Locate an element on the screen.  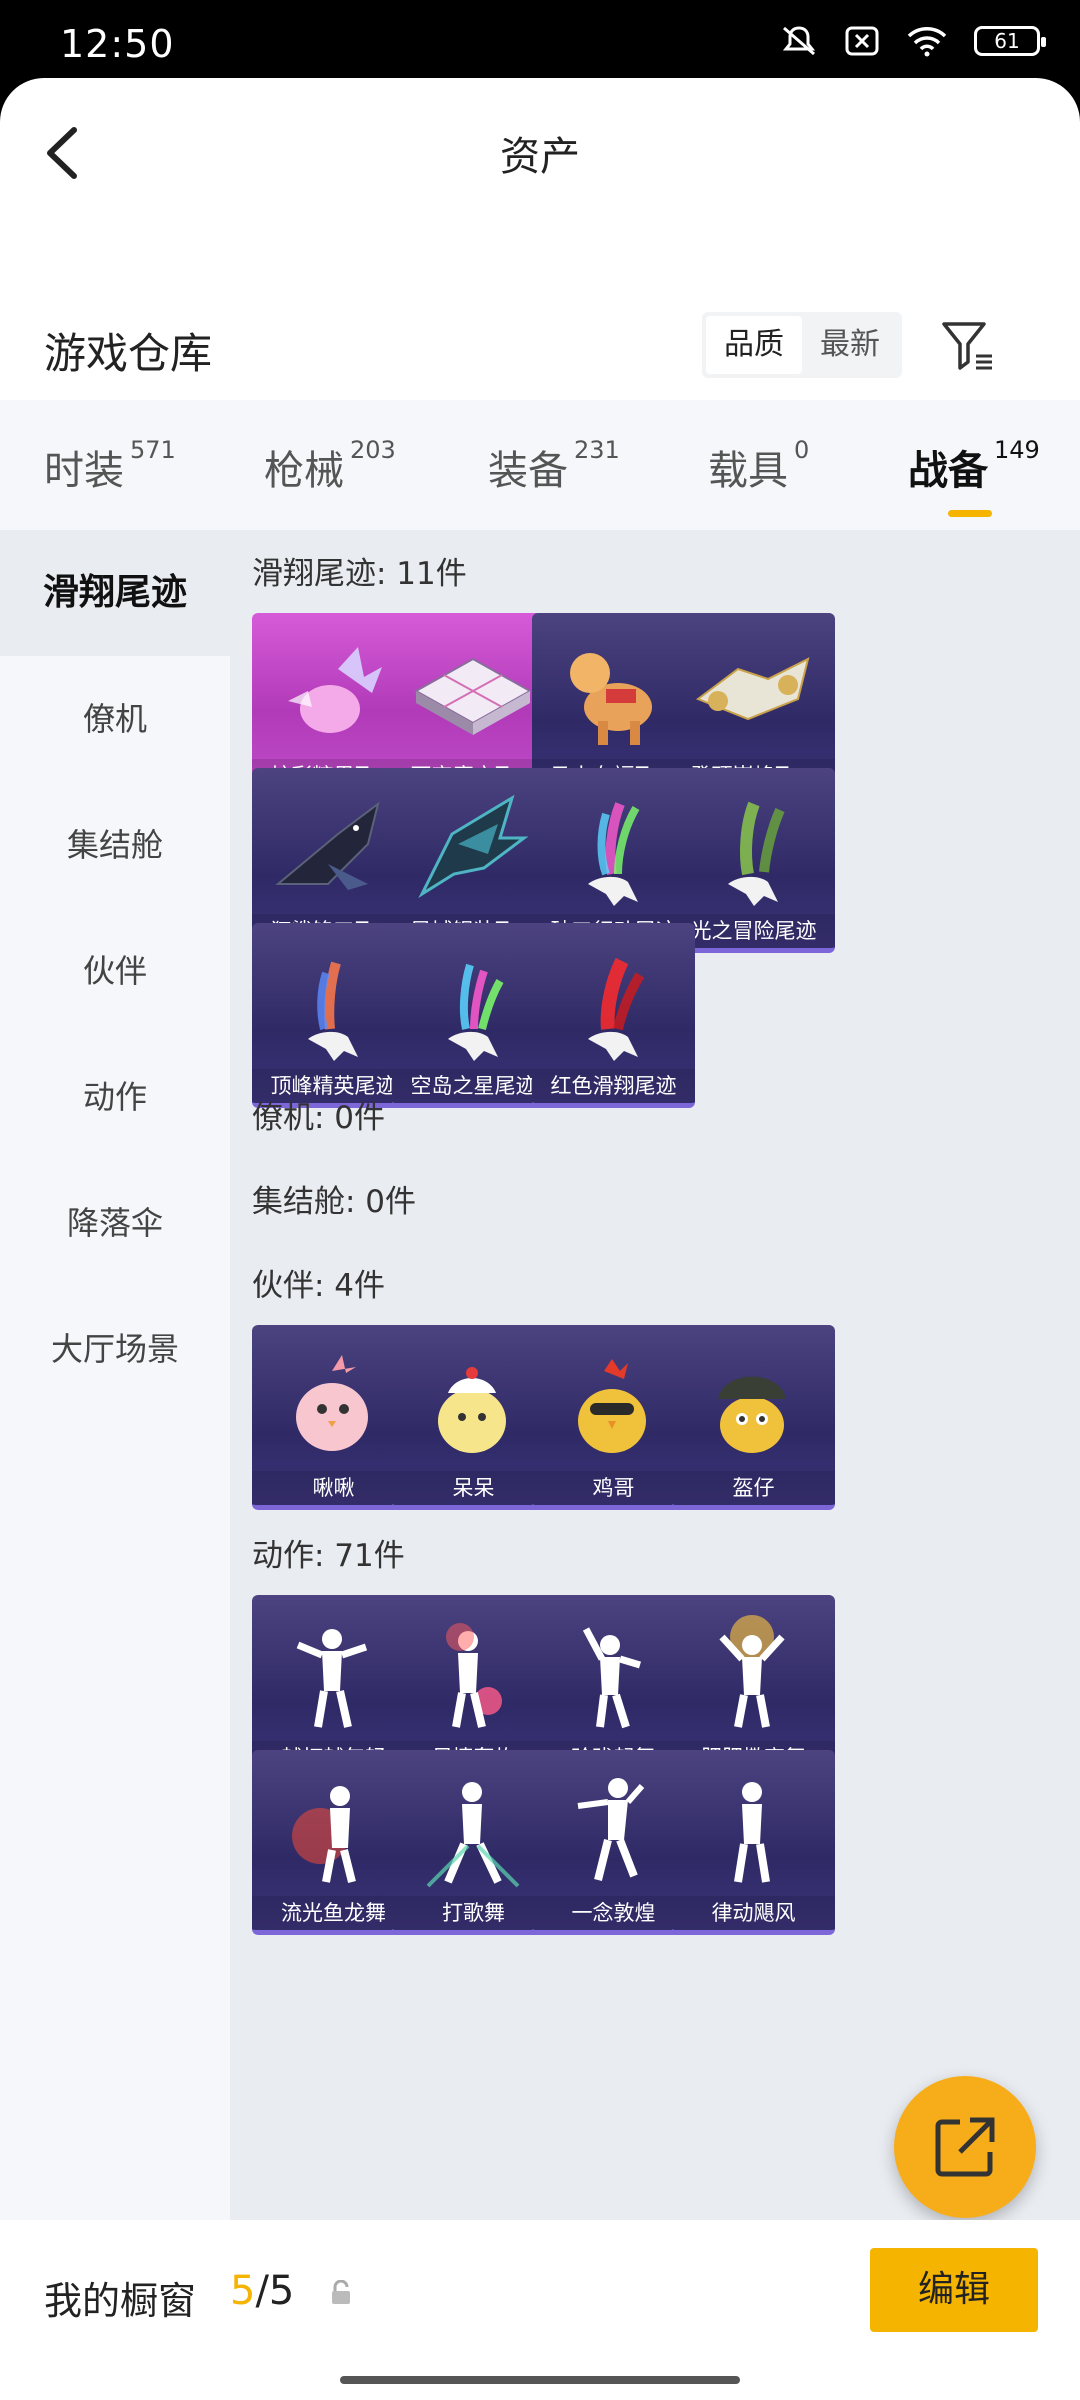
tab-equipment: 装备 231 is located at coordinates (554, 466).